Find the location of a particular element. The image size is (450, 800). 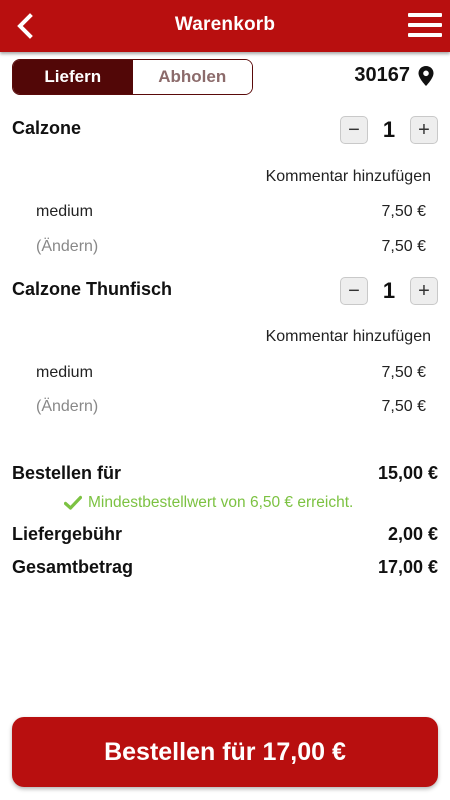

page-title: Warenkorb is located at coordinates (225, 24).